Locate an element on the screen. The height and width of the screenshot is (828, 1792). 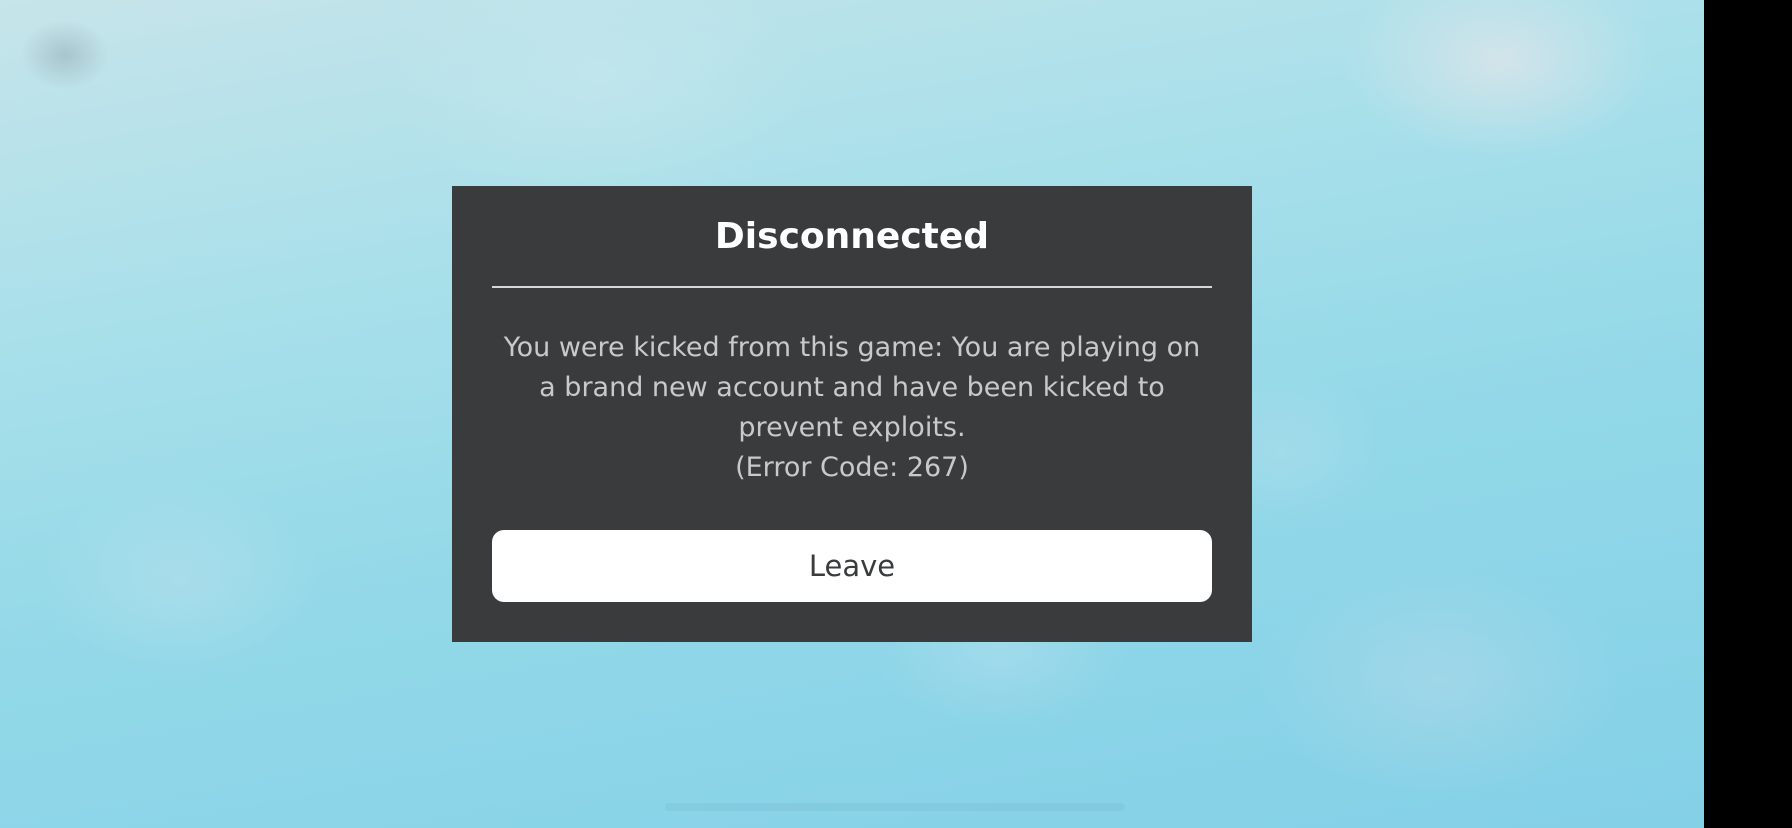
leave-button: Leave is located at coordinates (852, 566).